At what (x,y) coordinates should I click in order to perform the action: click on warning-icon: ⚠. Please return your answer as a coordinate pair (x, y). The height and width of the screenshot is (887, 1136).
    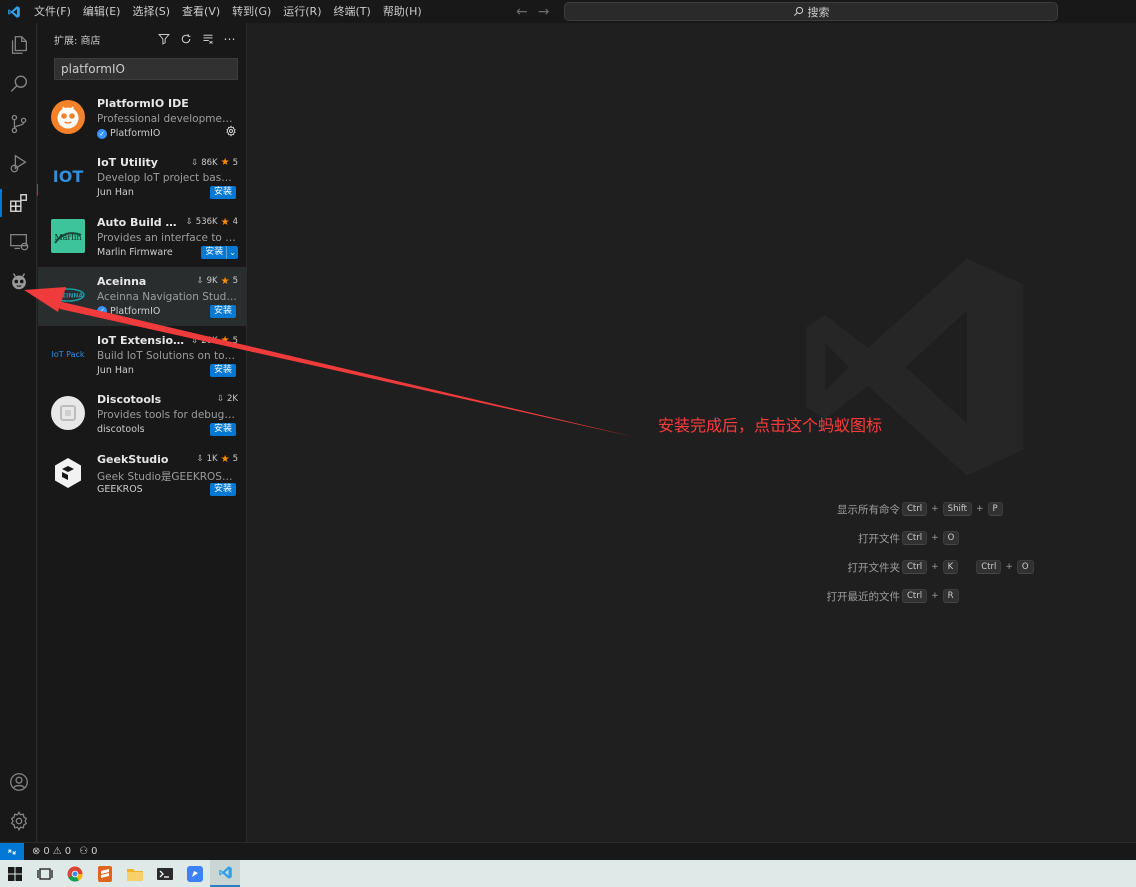
    Looking at the image, I should click on (57, 851).